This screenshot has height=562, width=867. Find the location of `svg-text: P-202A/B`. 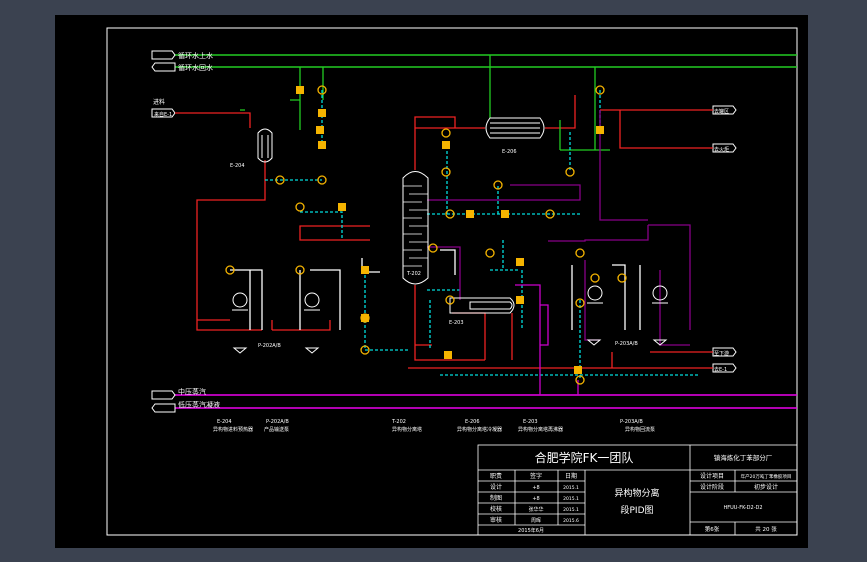

svg-text: P-202A/B is located at coordinates (277, 422).